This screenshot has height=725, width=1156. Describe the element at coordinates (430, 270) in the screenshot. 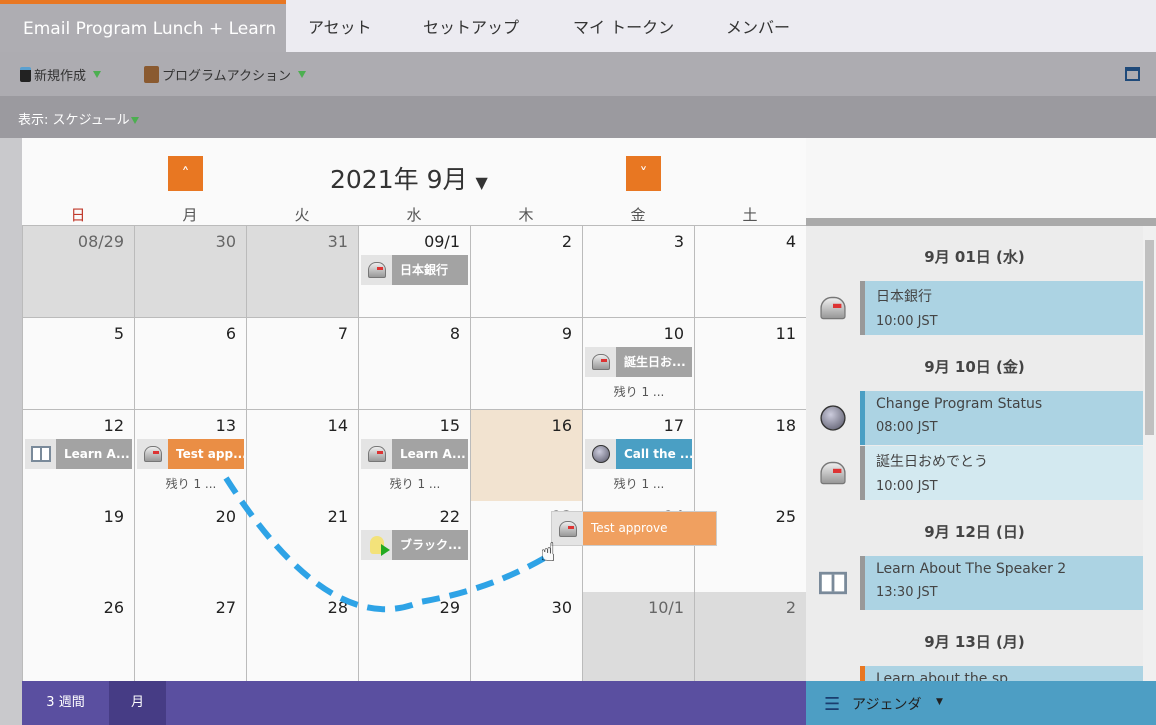

I see `event-label: 日本銀行` at that location.